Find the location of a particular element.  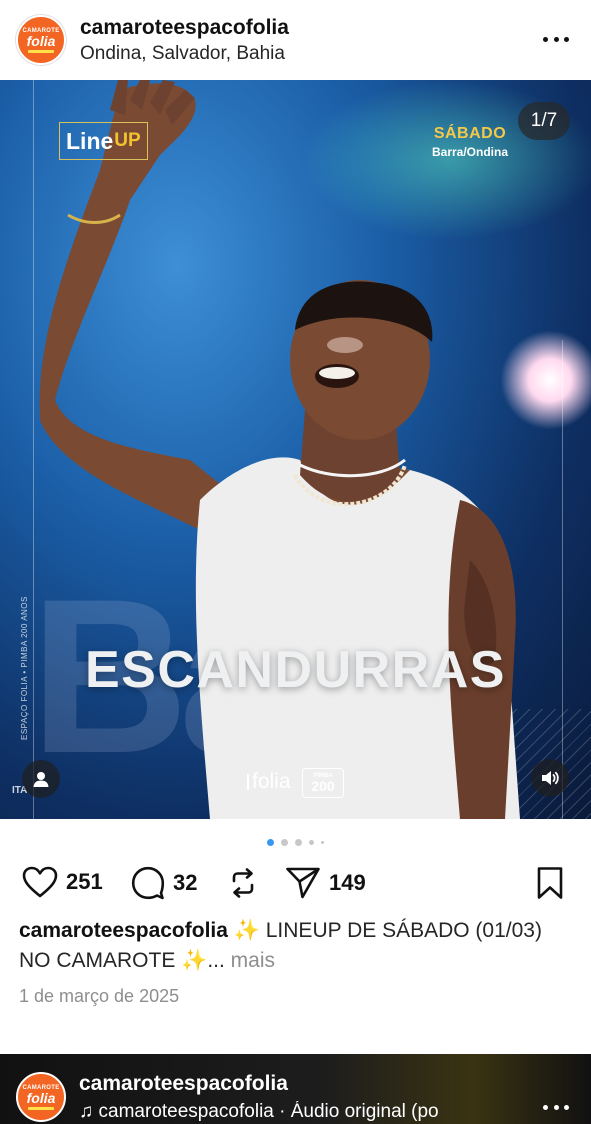

comment-button: 32 is located at coordinates (164, 883).